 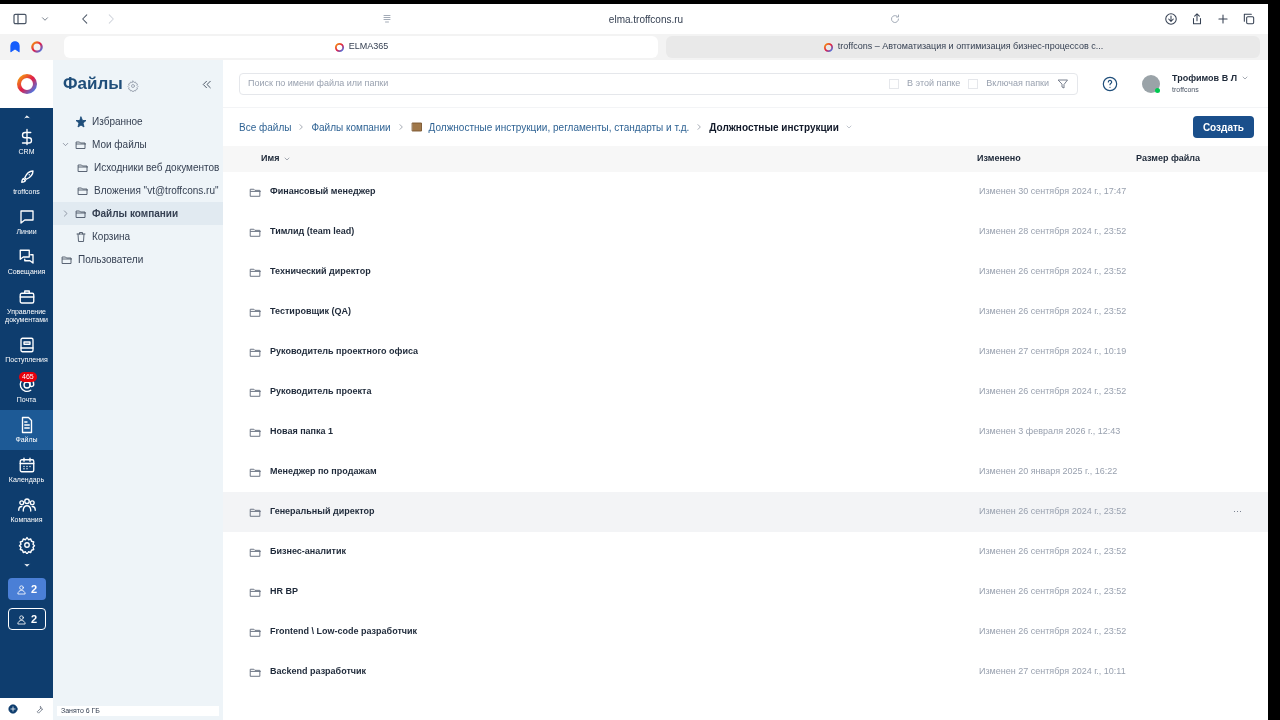 I want to click on breadcrumb-link: Должностные инструкции, регламенты, стандарты и т.д., so click(x=559, y=127).